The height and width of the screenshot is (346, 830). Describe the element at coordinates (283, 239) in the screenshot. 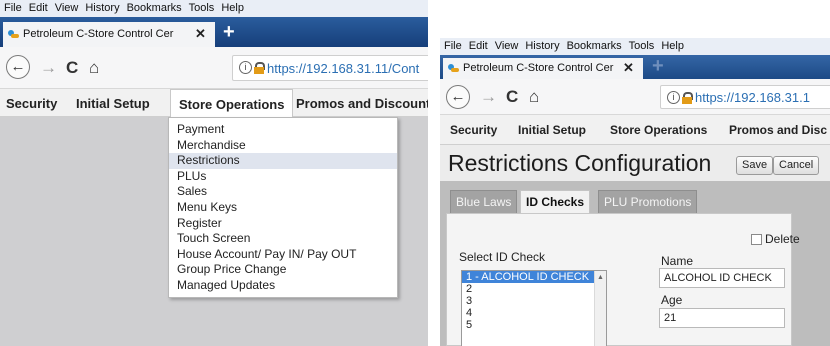

I see `dropdown-item-touch-screen: Touch Screen` at that location.